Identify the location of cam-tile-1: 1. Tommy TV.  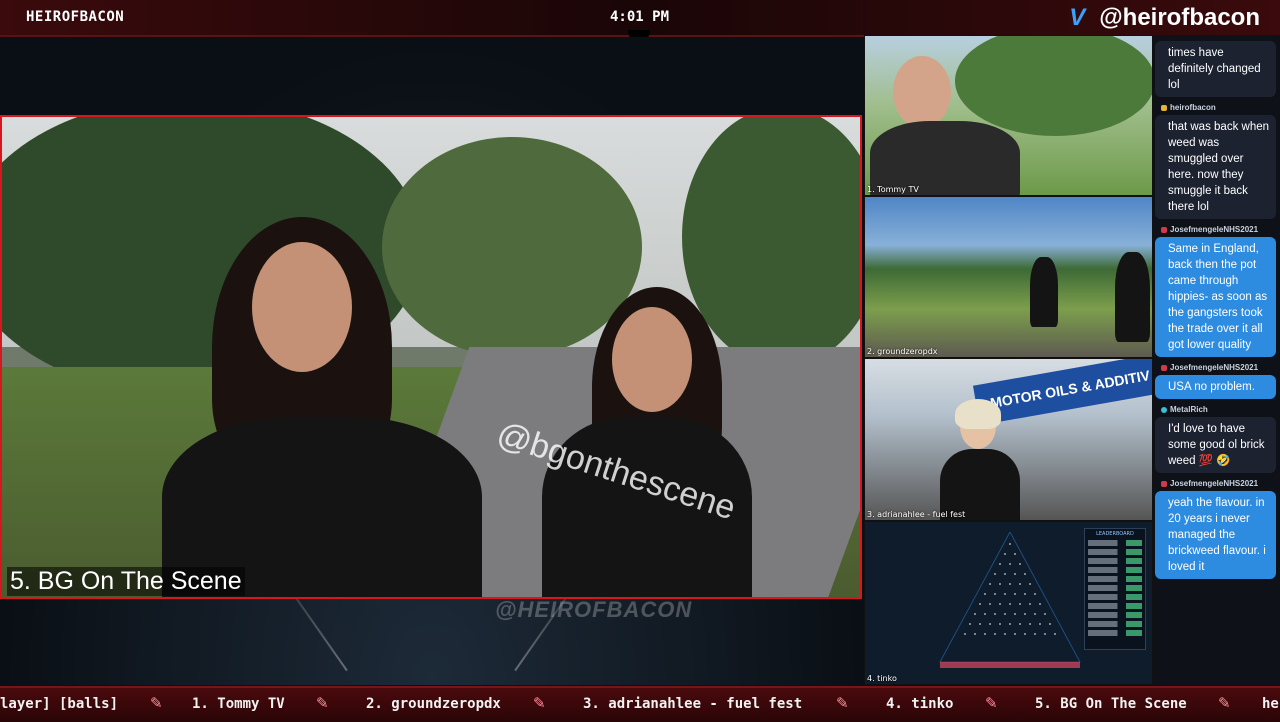
(1008, 115).